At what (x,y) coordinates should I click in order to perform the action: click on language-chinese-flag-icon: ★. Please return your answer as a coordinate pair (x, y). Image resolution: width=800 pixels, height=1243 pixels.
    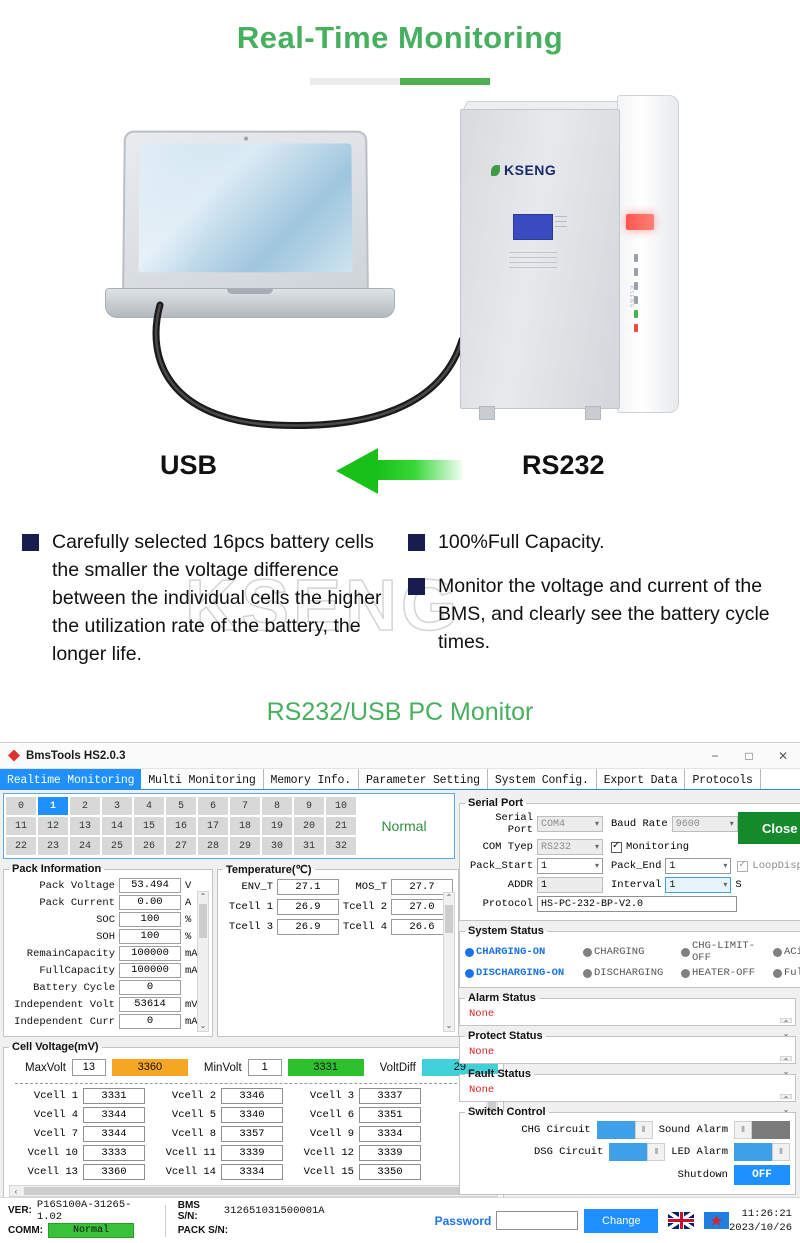
    Looking at the image, I should click on (716, 1220).